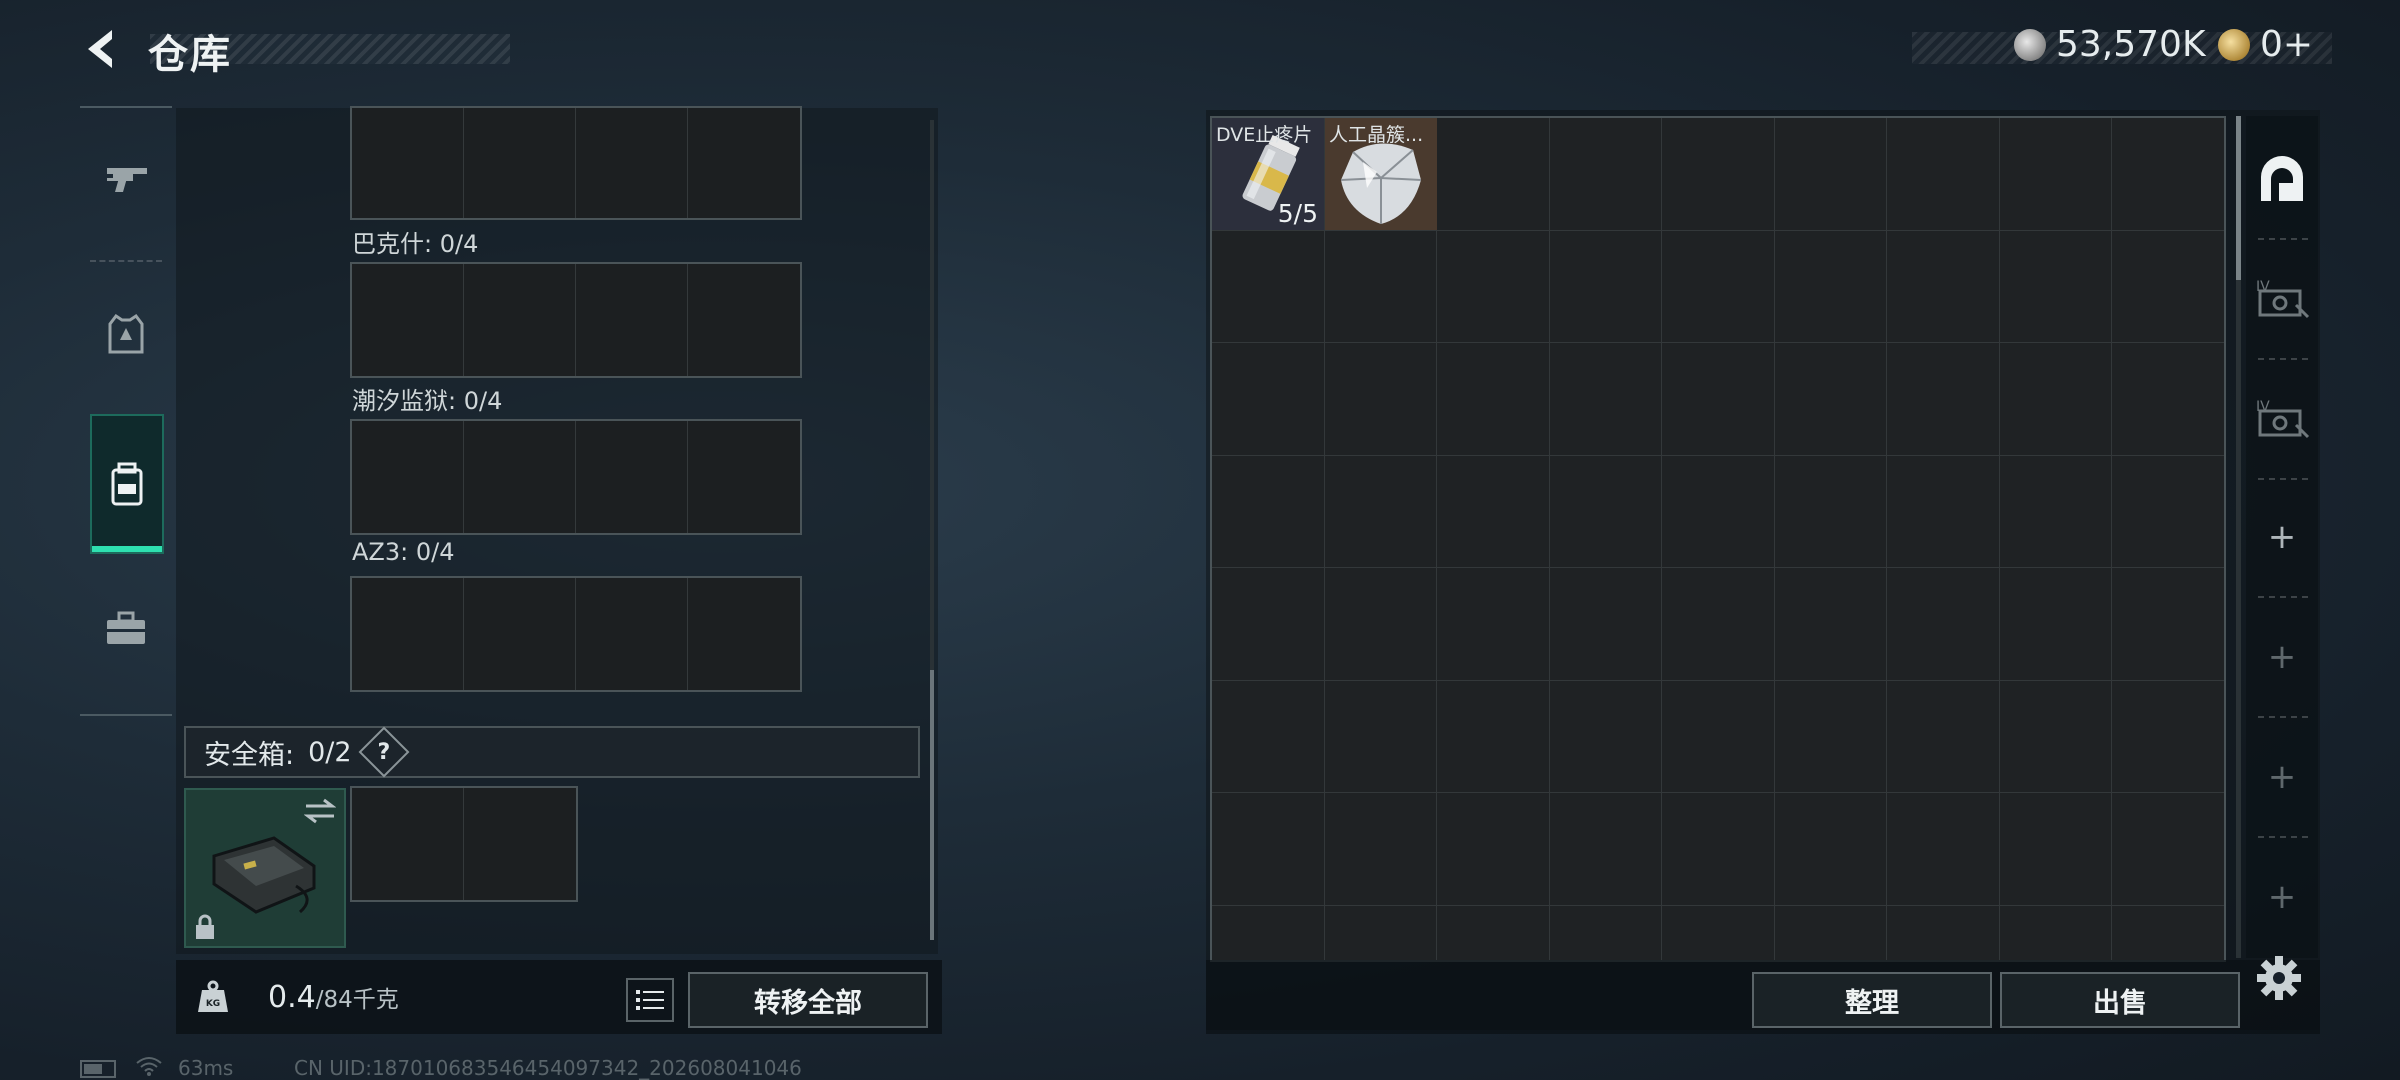 This screenshot has height=1080, width=2400. What do you see at coordinates (2279, 978) in the screenshot?
I see `gear-icon` at bounding box center [2279, 978].